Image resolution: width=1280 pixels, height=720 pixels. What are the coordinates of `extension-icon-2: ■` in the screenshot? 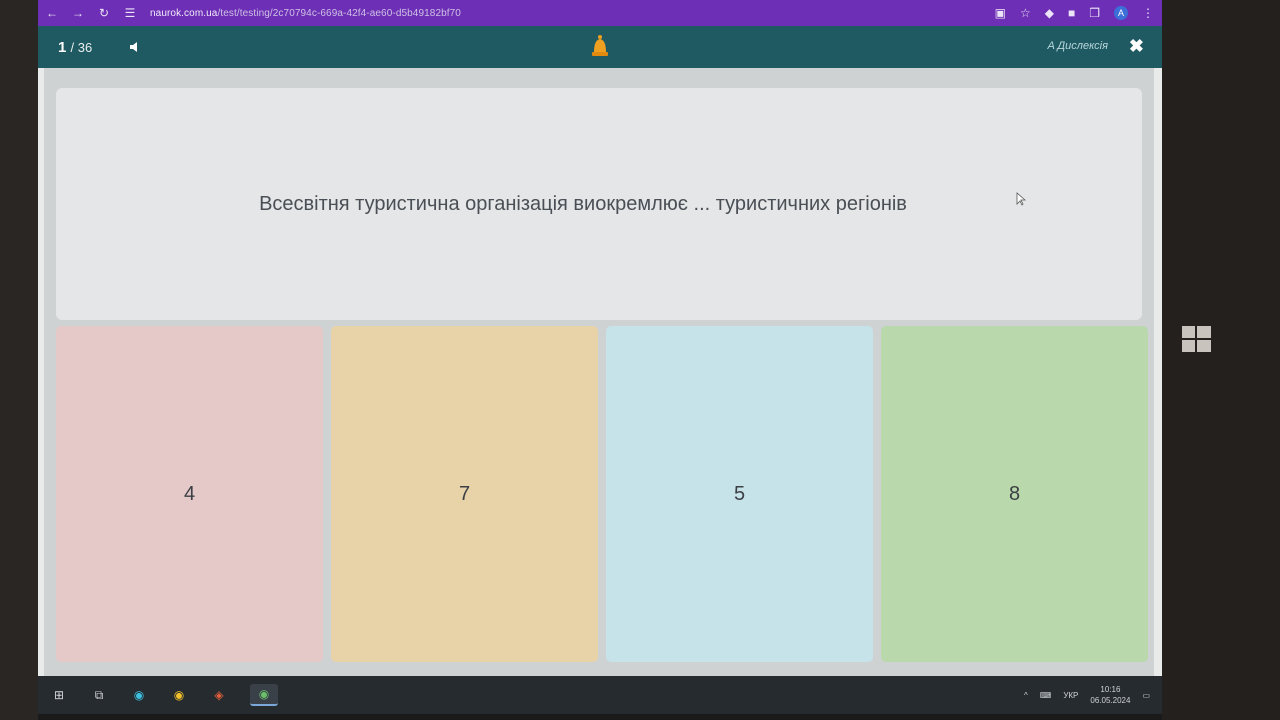 It's located at (1071, 13).